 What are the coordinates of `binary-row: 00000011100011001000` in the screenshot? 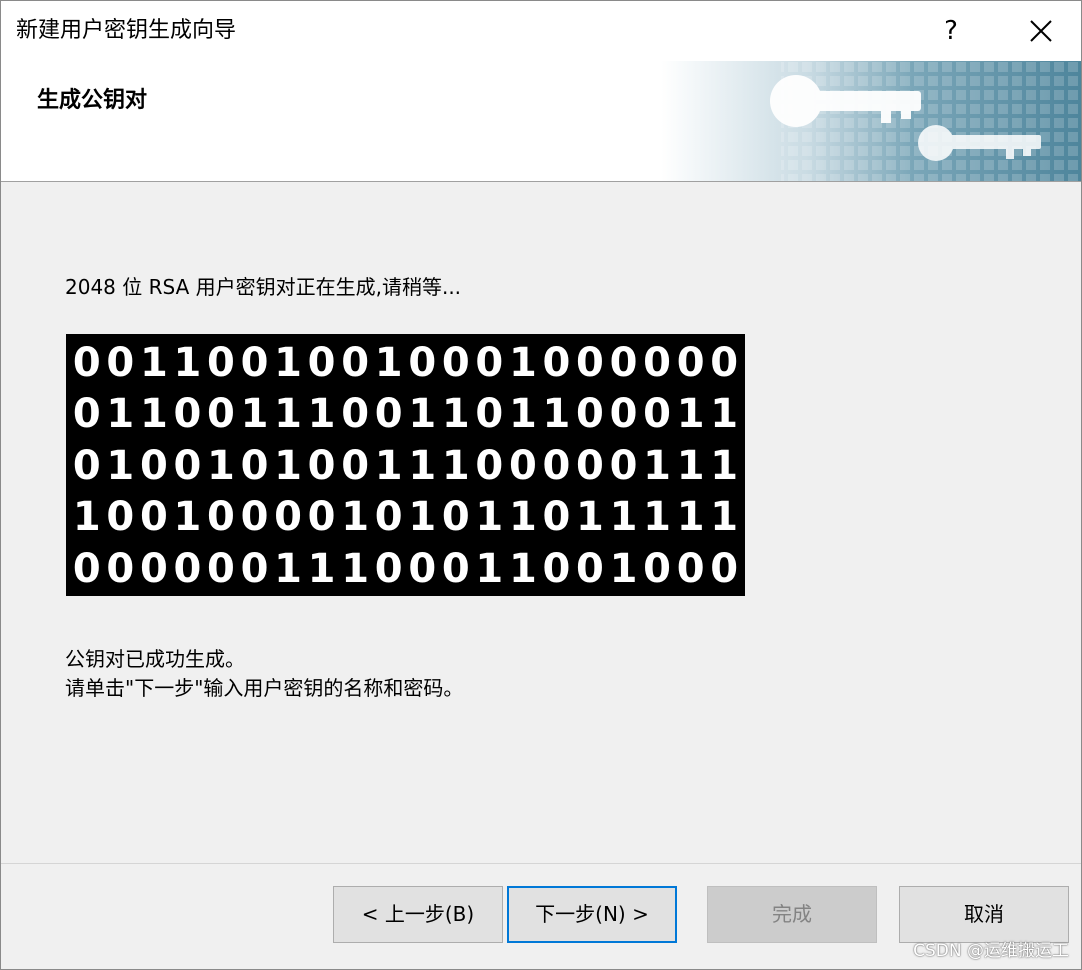 It's located at (405, 569).